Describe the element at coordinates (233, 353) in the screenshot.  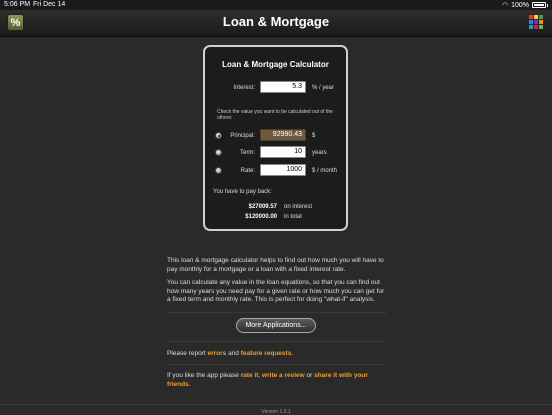
I see `report-middle: and` at that location.